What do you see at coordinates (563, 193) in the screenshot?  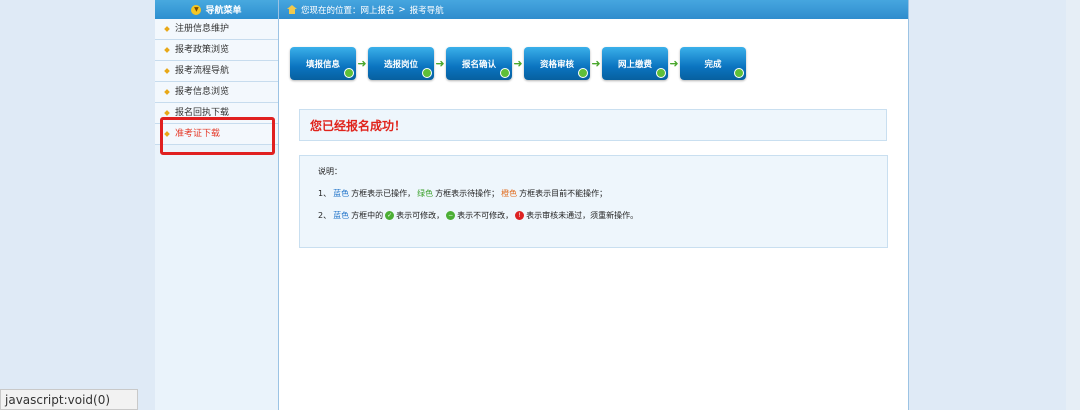 I see `note-text: 方框表示目前不能操作；` at bounding box center [563, 193].